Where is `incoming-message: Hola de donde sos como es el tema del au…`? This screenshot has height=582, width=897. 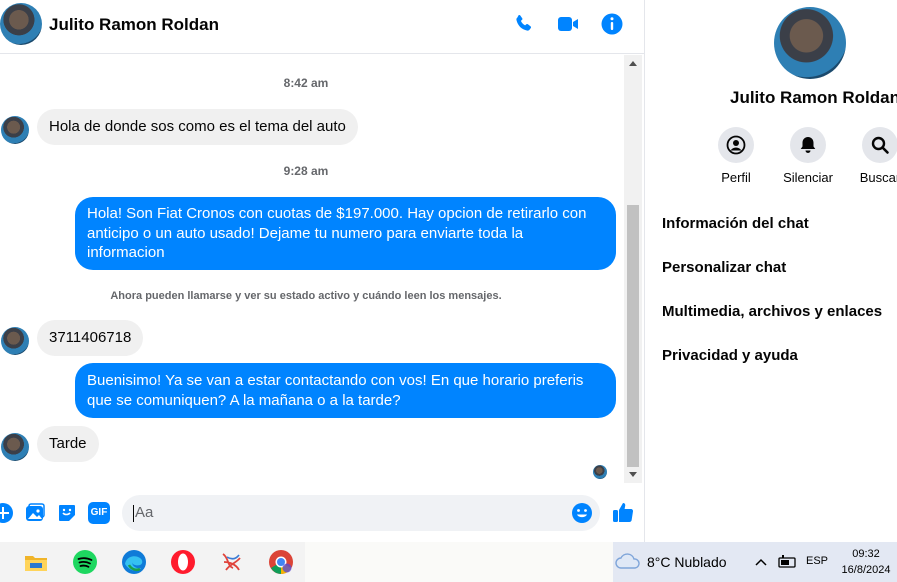 incoming-message: Hola de donde sos como es el tema del au… is located at coordinates (197, 127).